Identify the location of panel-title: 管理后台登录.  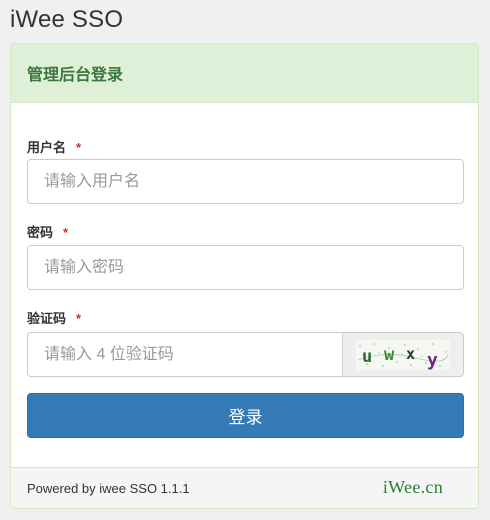
(75, 75).